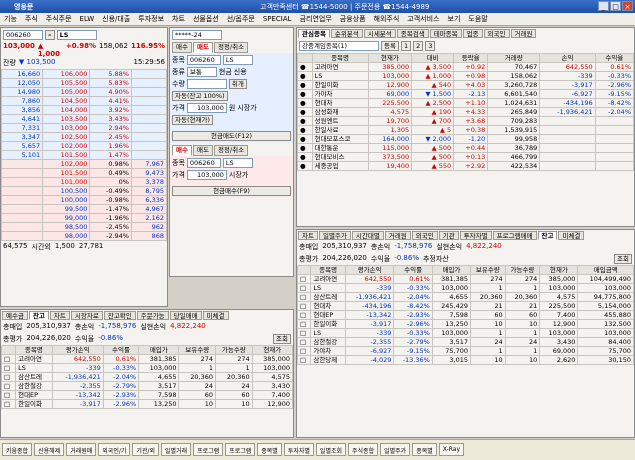 Image resolution: width=635 pixels, height=460 pixels. Describe the element at coordinates (451, 449) in the screenshot. I see `taskbar-item: X-Ray` at that location.